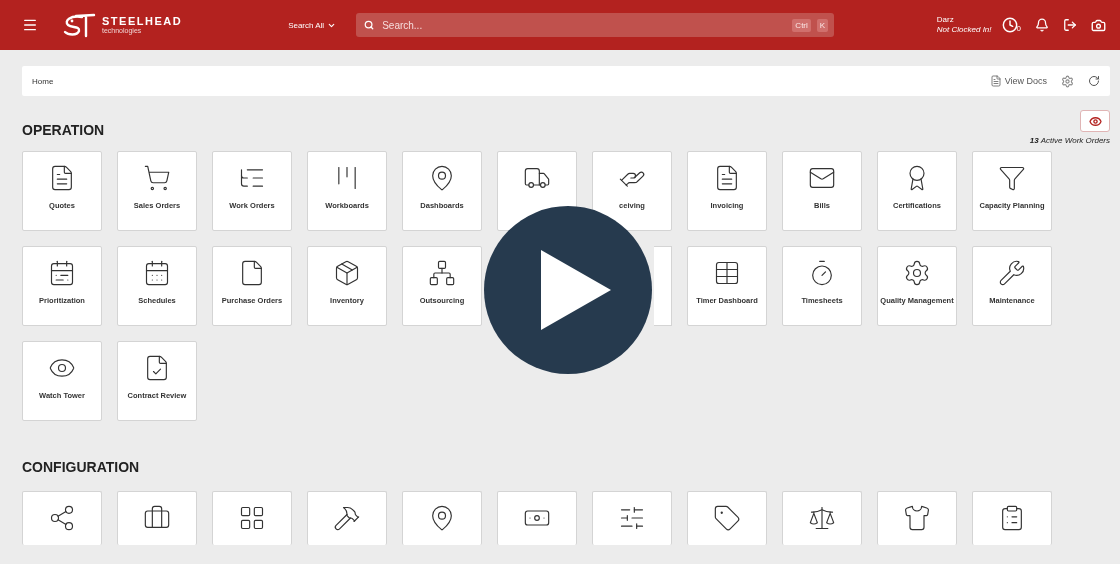 Image resolution: width=1120 pixels, height=564 pixels. Describe the element at coordinates (369, 25) in the screenshot. I see `search-icon` at that location.